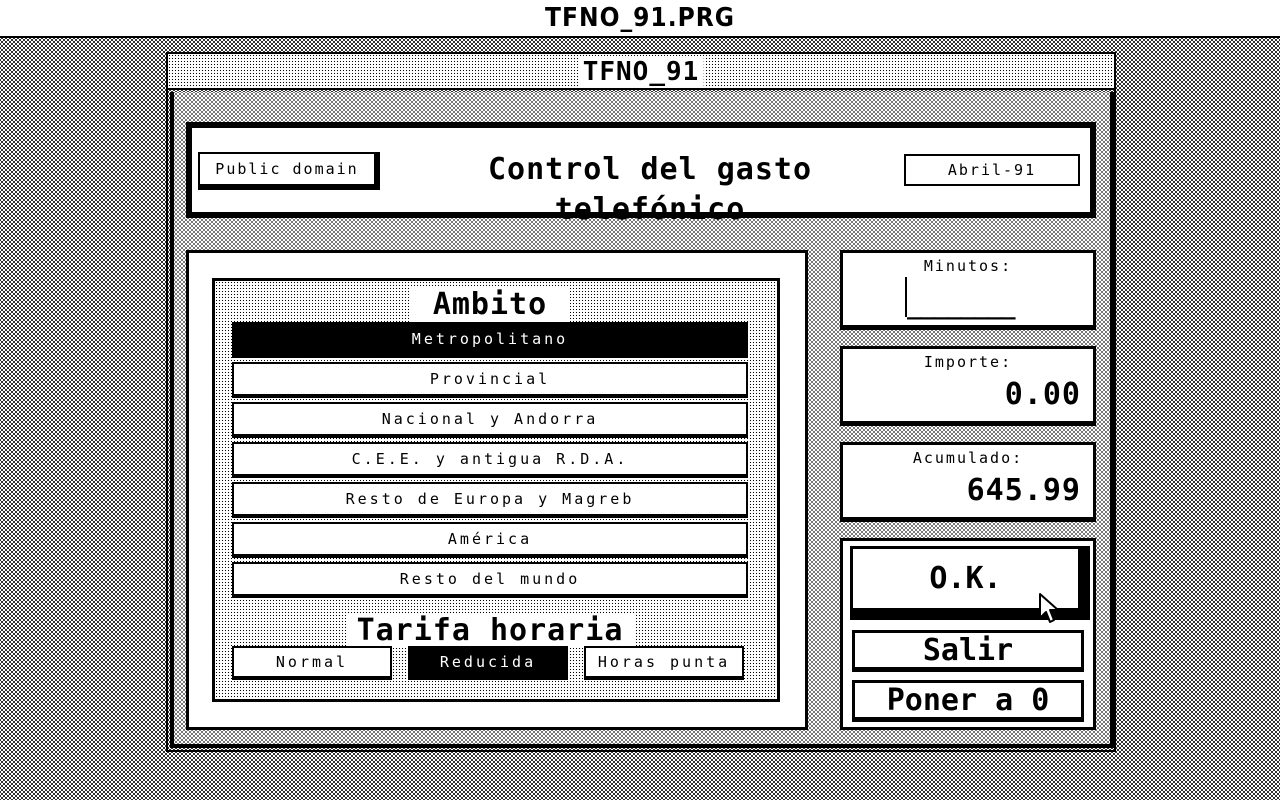 This screenshot has height=800, width=1280. What do you see at coordinates (490, 460) in the screenshot?
I see `ambito-option-cee: C.E.E. y antigua R.D.A.` at bounding box center [490, 460].